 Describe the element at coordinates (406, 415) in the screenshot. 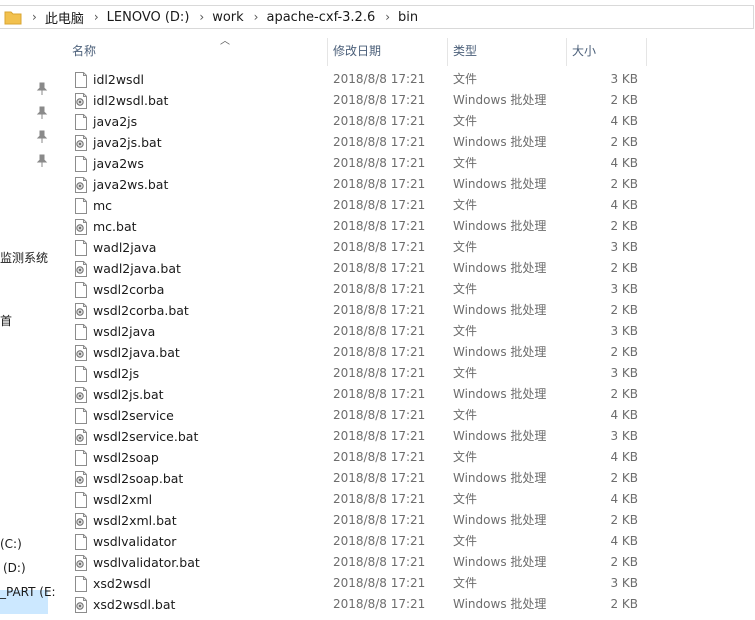

I see `file-row: wsdl2service 2018/8/8 17:21 文件 4 KB` at that location.